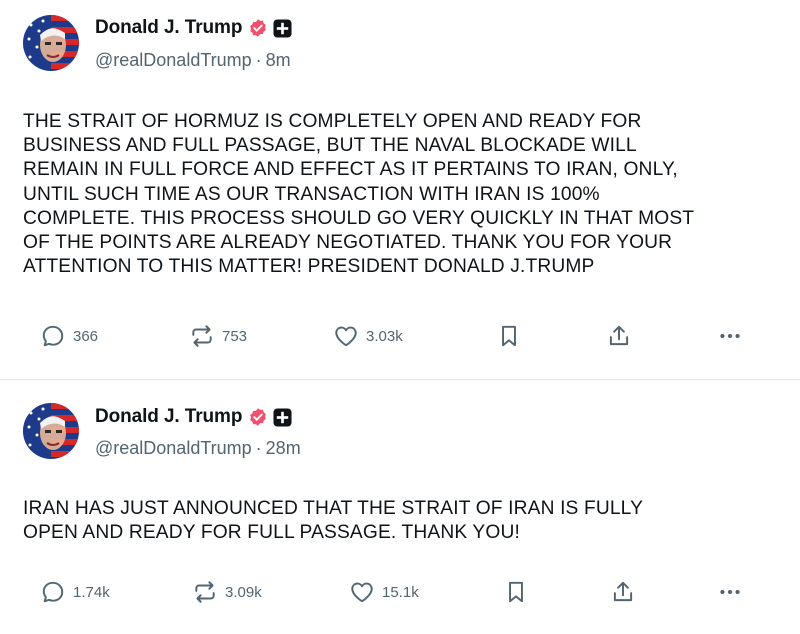 The height and width of the screenshot is (634, 800). Describe the element at coordinates (283, 448) in the screenshot. I see `timestamp: 28m` at that location.